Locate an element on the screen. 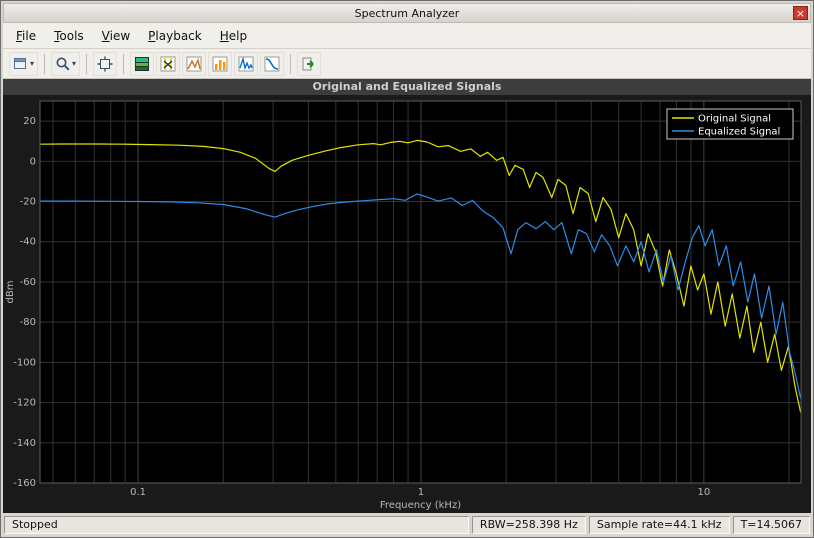  legend-label: Original Signal is located at coordinates (734, 119).